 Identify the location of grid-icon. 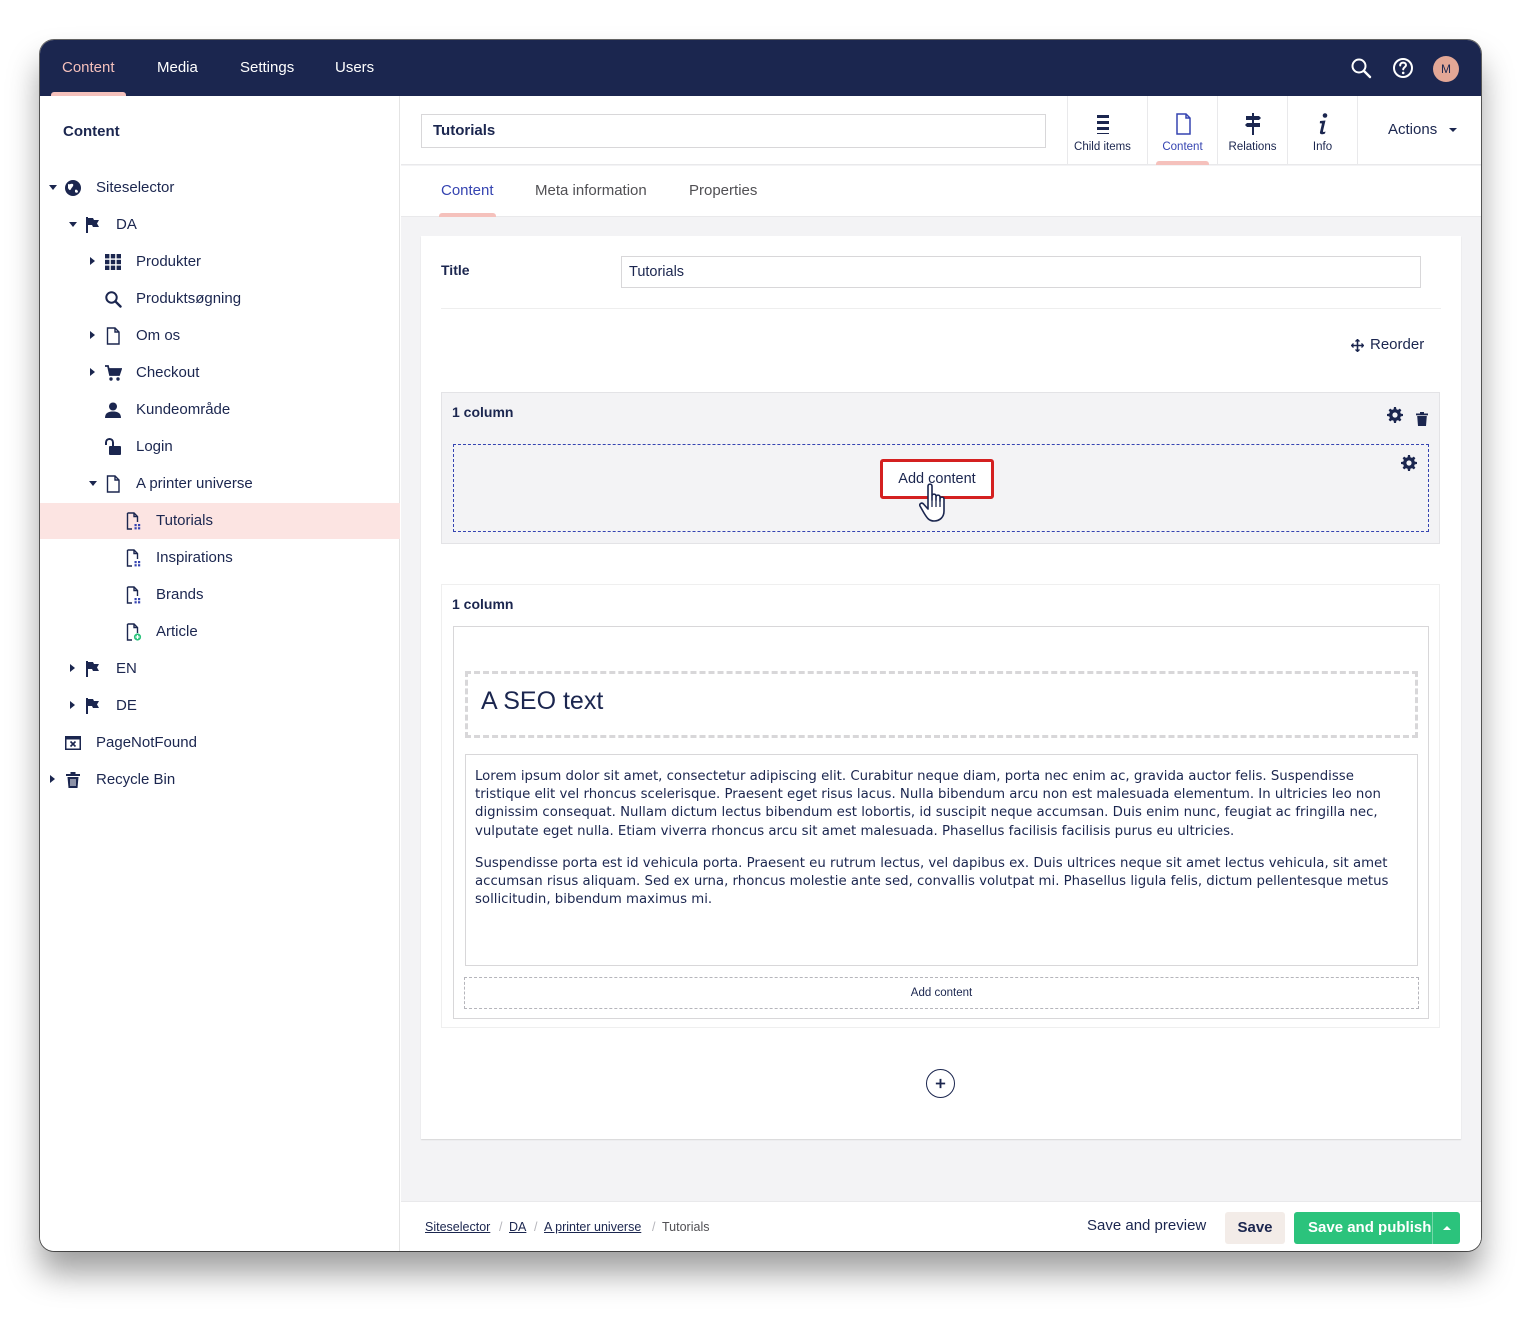
(113, 262).